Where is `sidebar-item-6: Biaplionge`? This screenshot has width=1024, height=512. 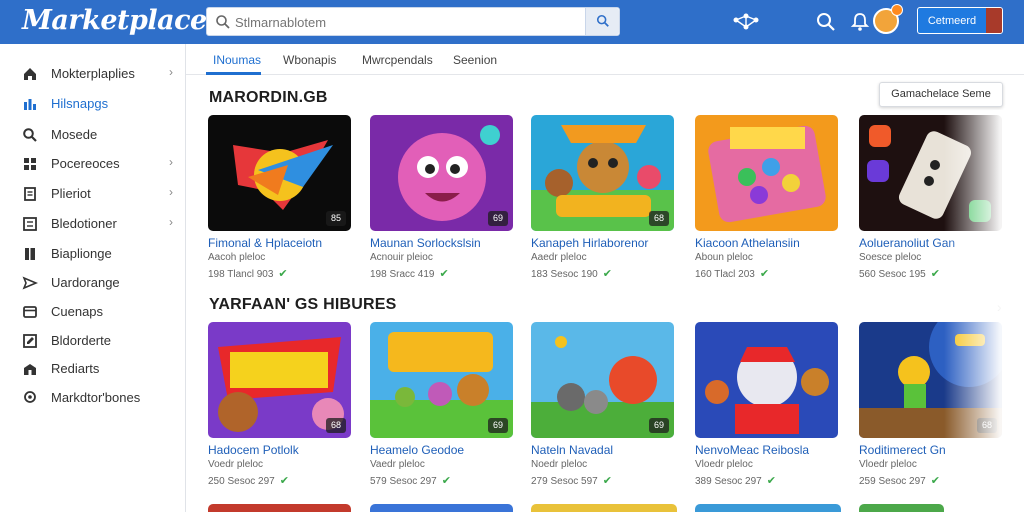
sidebar-item-6: Biaplionge is located at coordinates (93, 254).